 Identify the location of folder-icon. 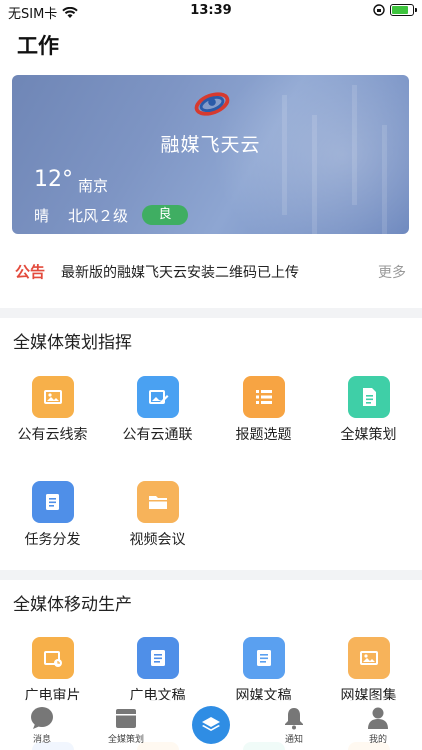
(158, 502).